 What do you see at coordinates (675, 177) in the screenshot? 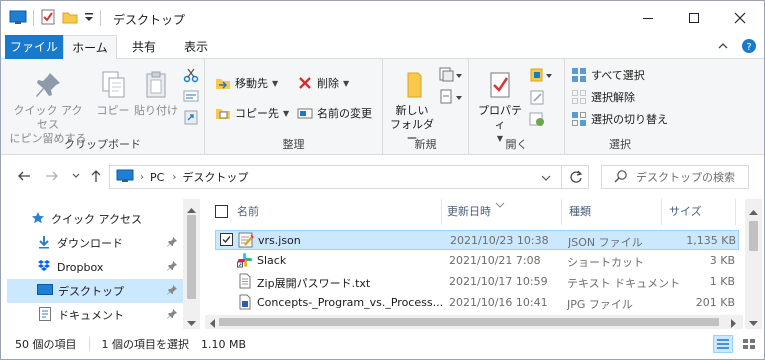
I see `search-input: デスクトップの検索` at bounding box center [675, 177].